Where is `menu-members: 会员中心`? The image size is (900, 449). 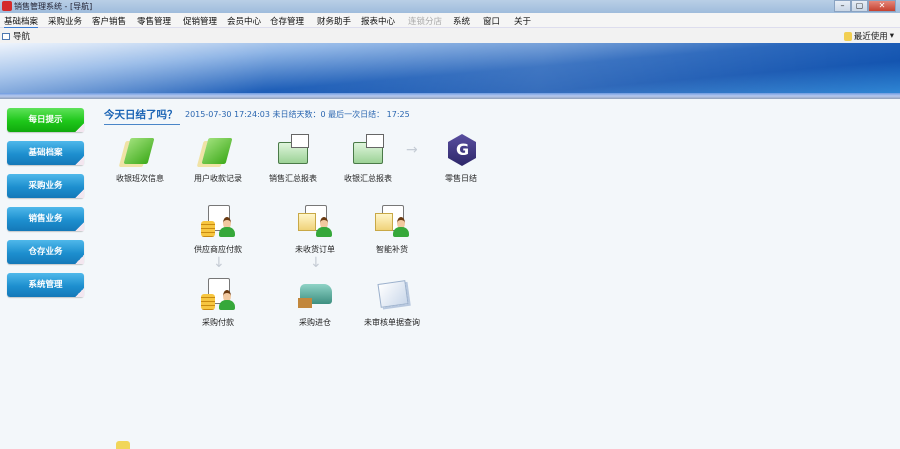 menu-members: 会员中心 is located at coordinates (244, 21).